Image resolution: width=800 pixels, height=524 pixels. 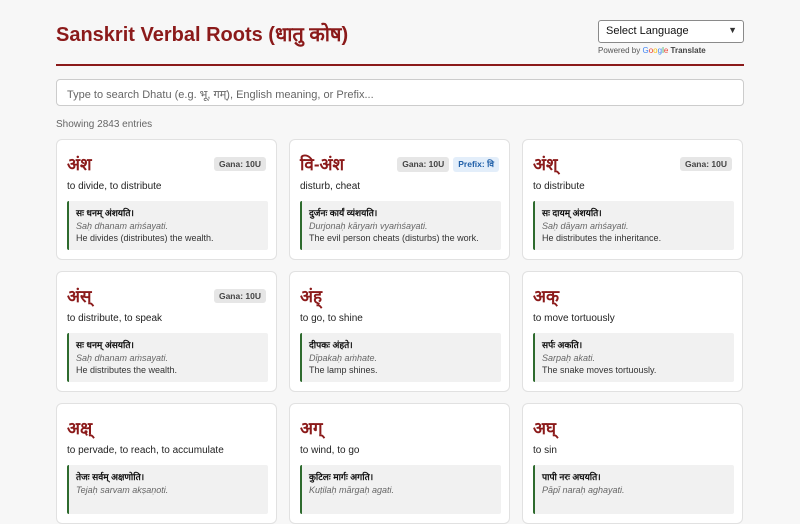 I want to click on example-transliteration: Pāpī naraḥ aghayati., so click(x=583, y=490).